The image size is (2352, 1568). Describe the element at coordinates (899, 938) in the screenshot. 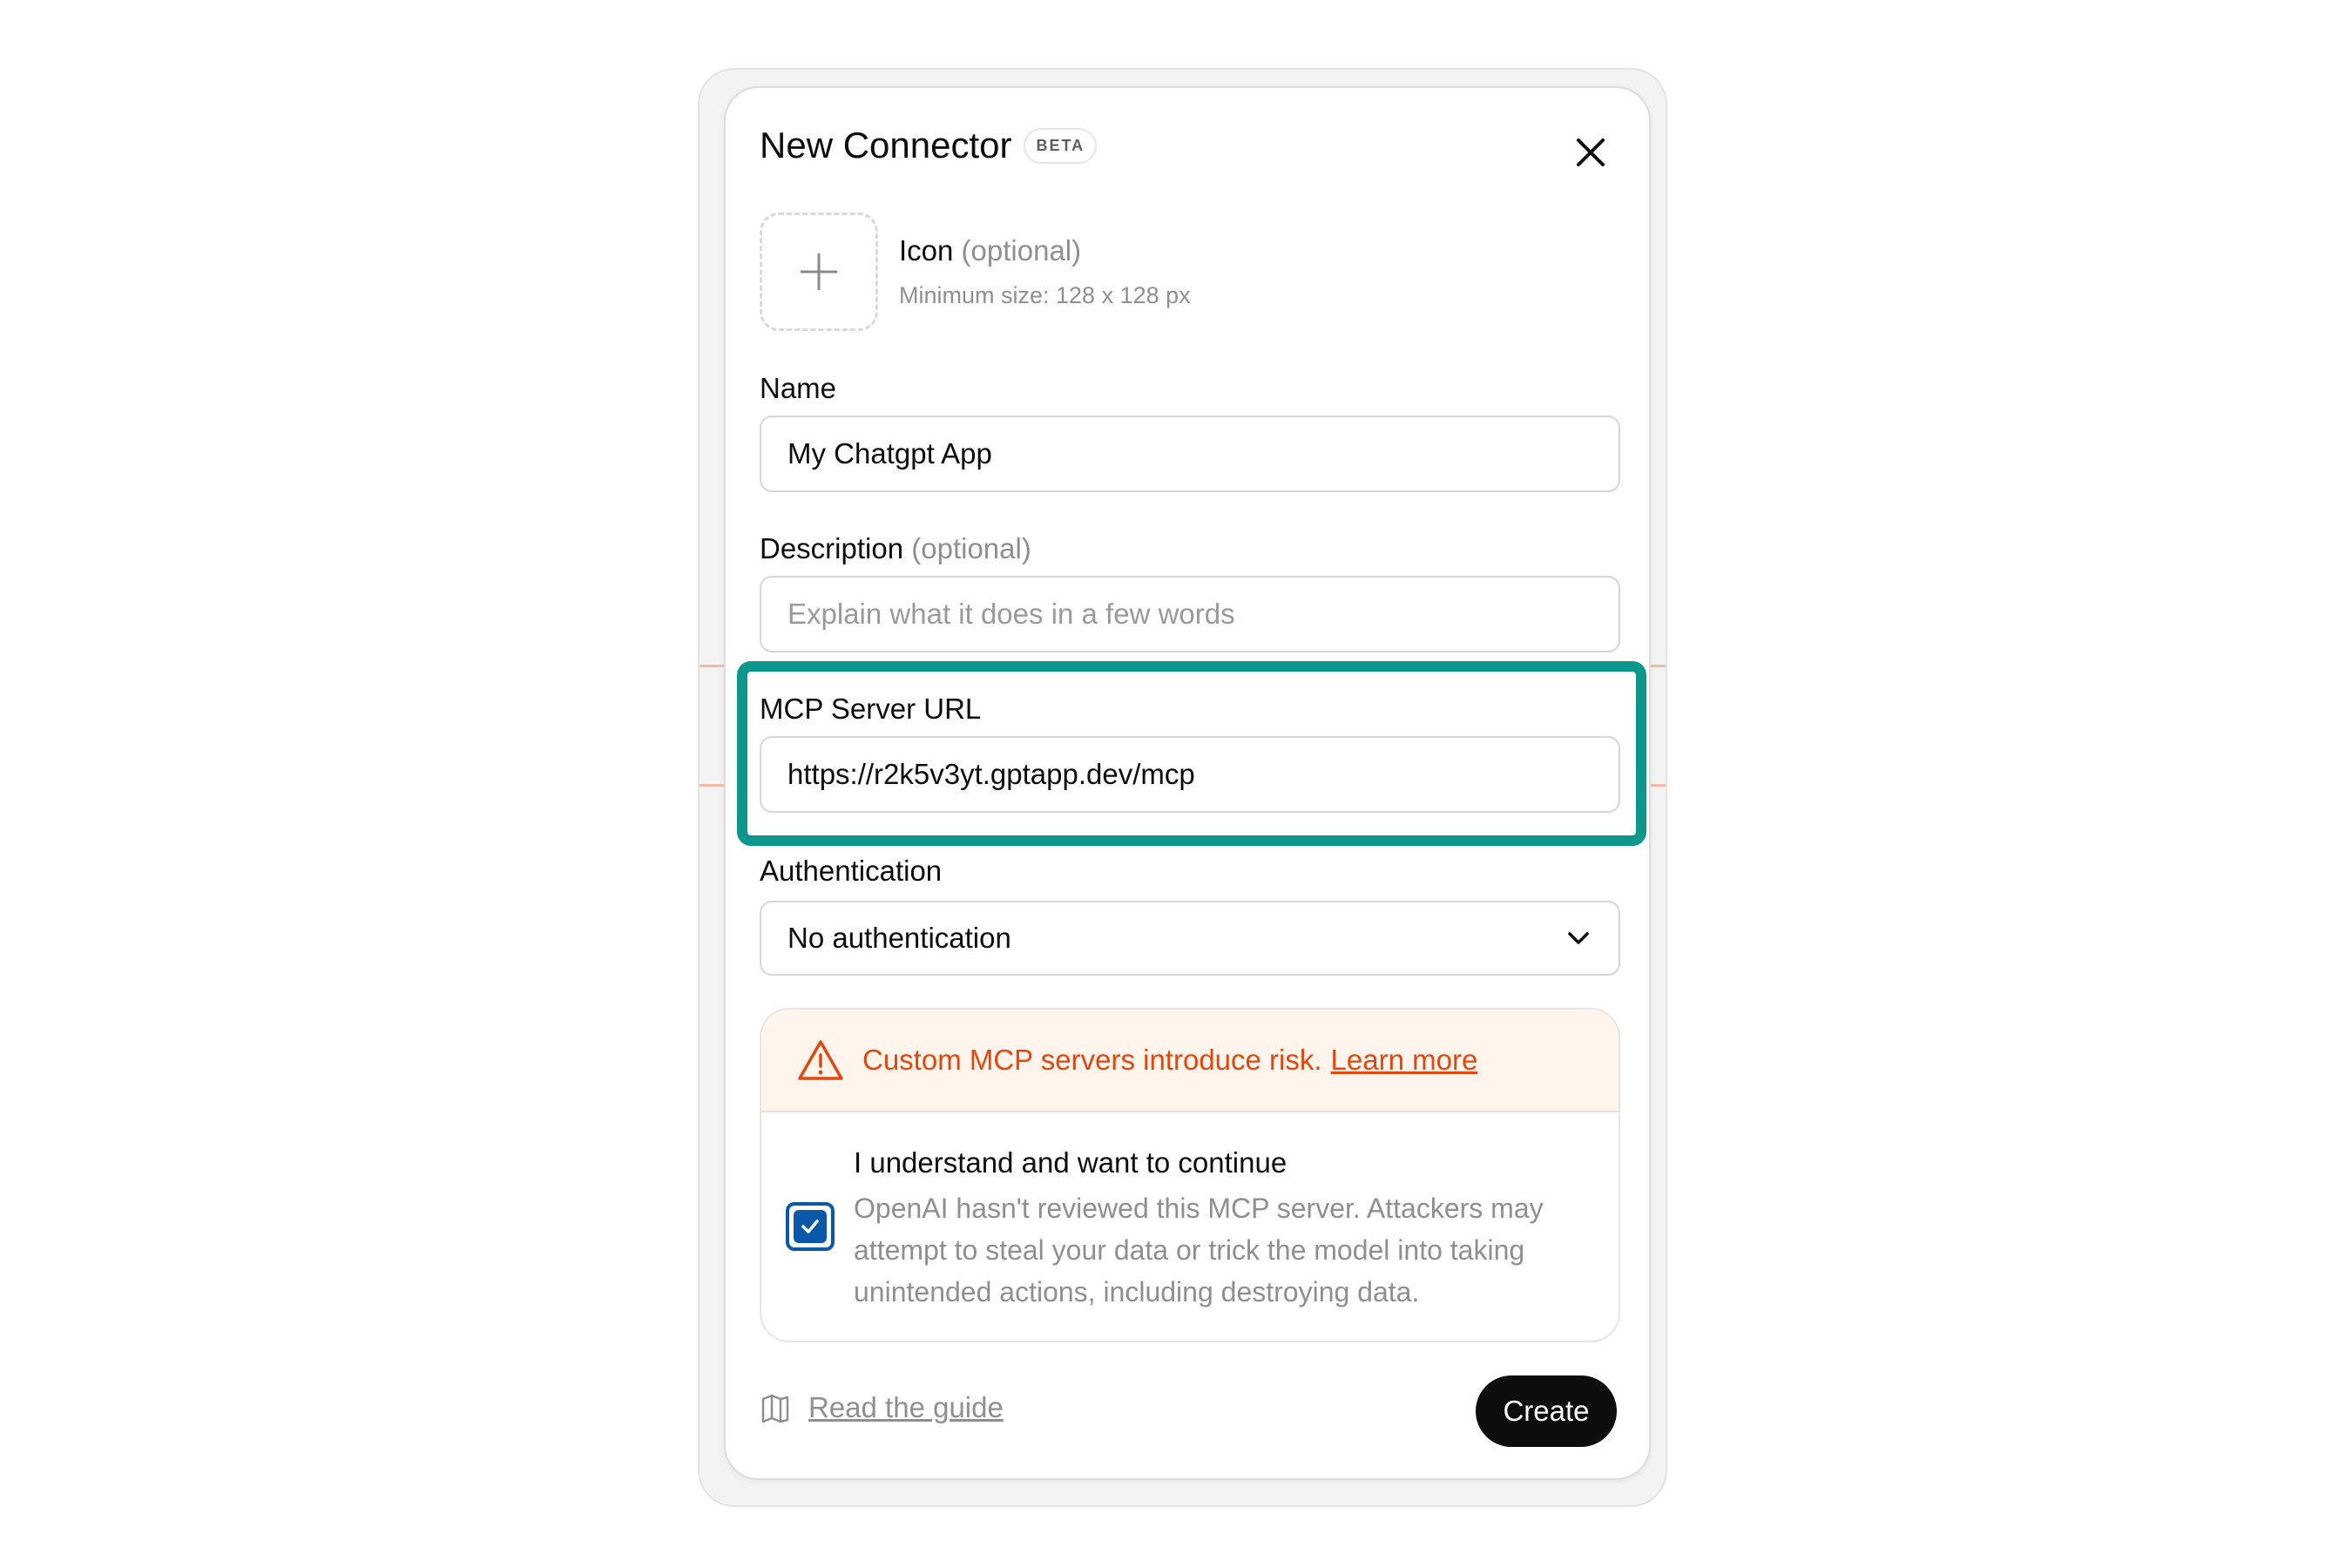

I see `authentication-value: No authentication` at that location.